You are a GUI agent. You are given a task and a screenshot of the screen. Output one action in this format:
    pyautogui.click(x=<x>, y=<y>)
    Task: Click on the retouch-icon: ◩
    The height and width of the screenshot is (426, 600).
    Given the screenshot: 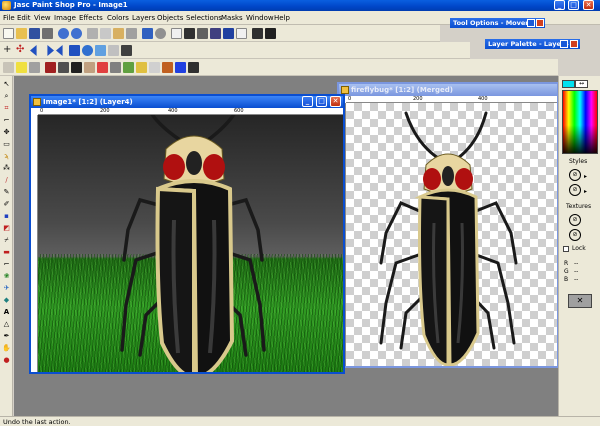 What is the action you would take?
    pyautogui.click(x=6, y=228)
    